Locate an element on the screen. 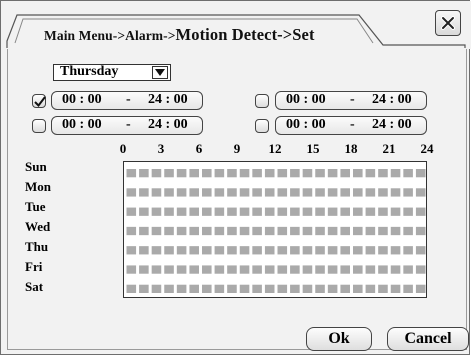  period-1-start: 00 is located at coordinates (82, 100).